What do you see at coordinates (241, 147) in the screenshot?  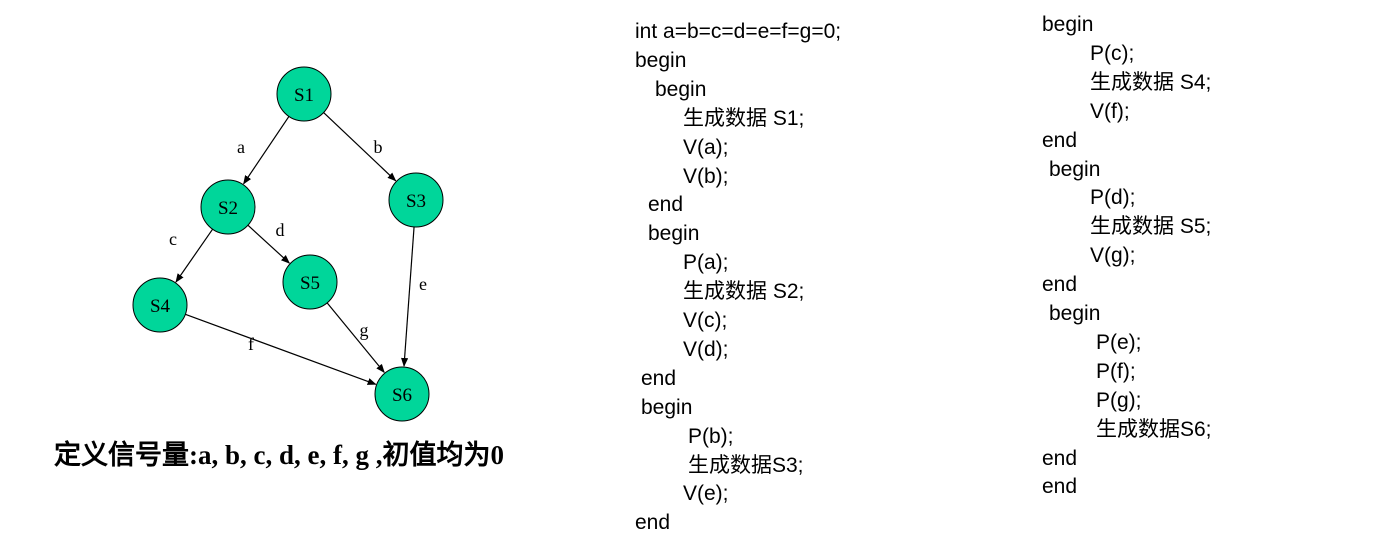 I see `edge-label-a: a` at bounding box center [241, 147].